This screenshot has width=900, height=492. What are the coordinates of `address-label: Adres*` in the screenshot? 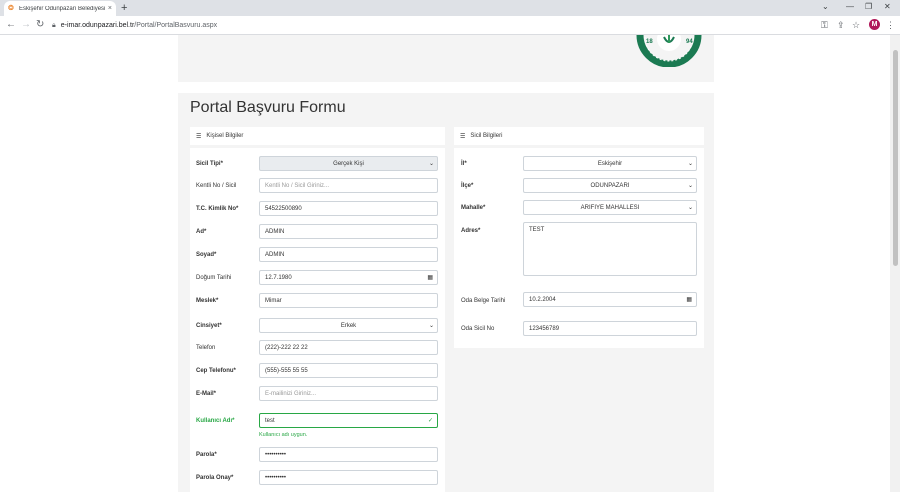 It's located at (471, 231).